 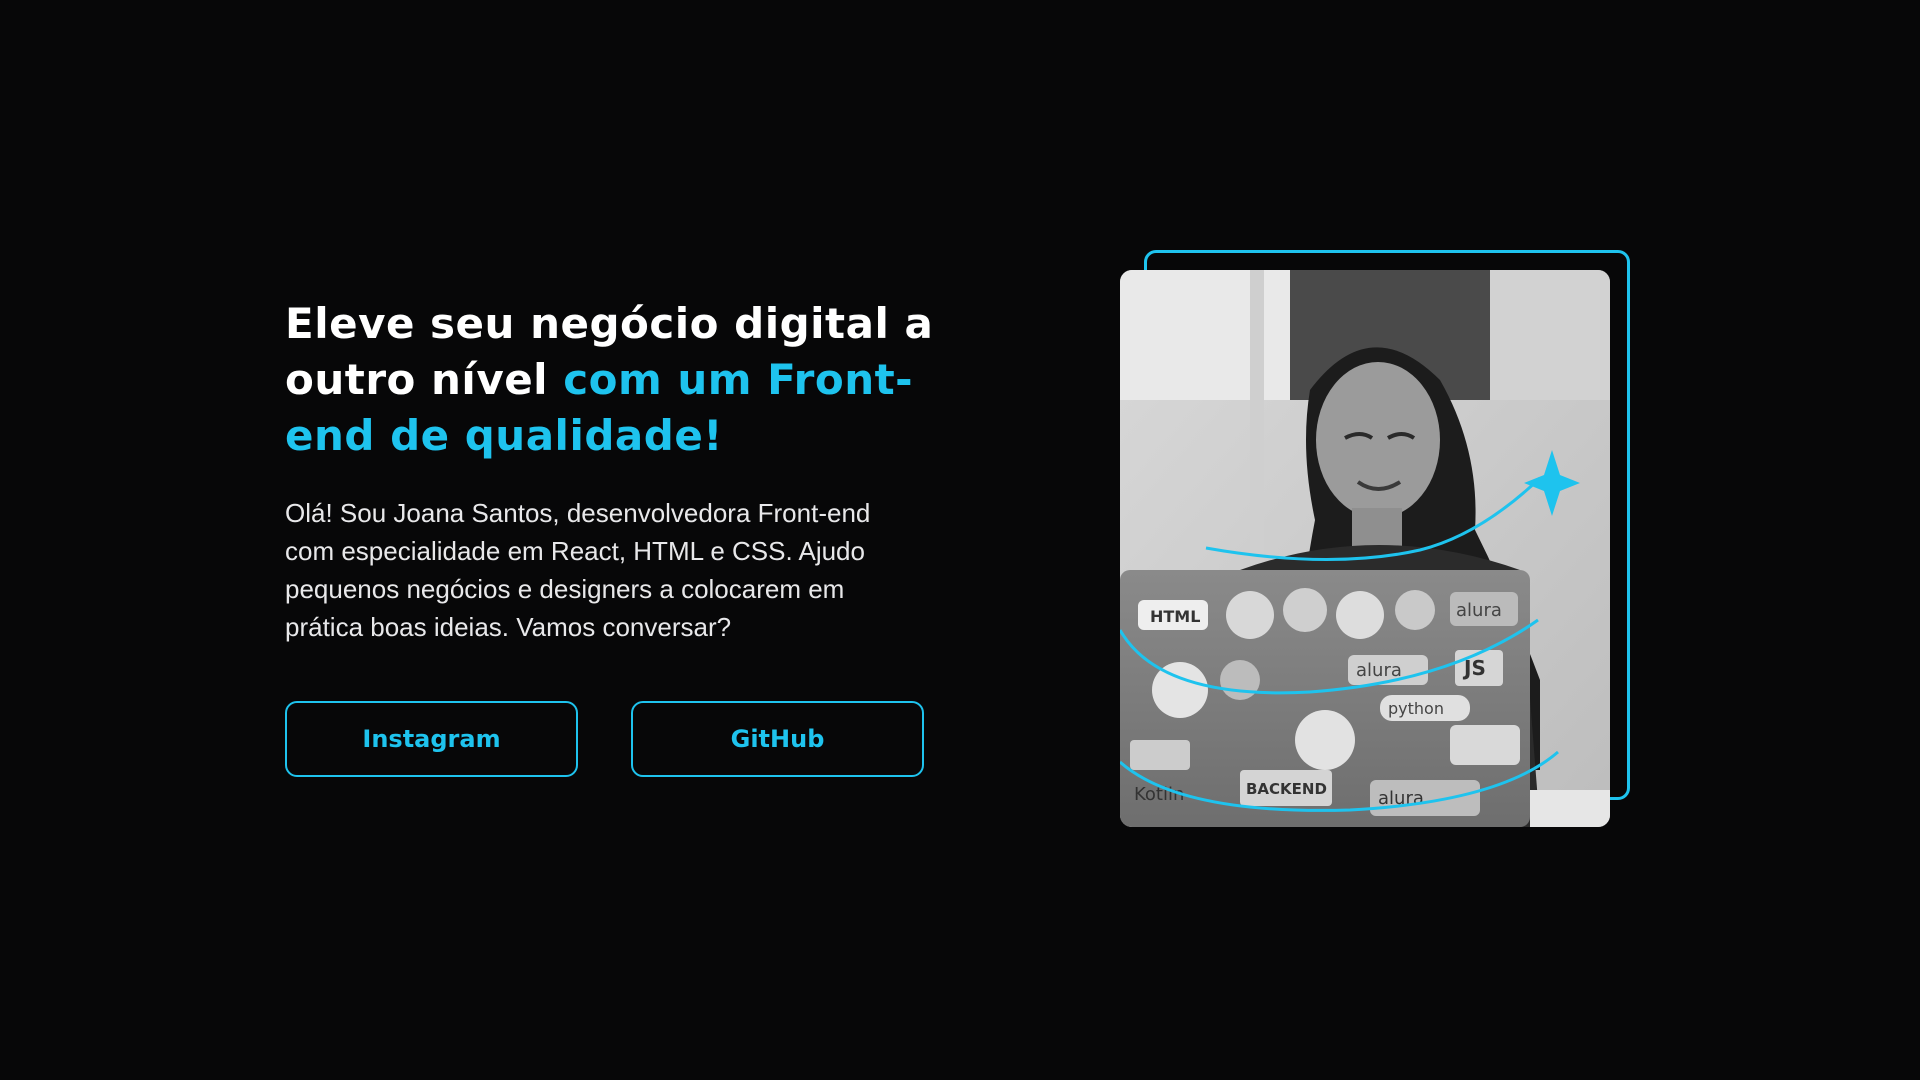 What do you see at coordinates (1379, 670) in the screenshot?
I see `sticker-alura-2: alura` at bounding box center [1379, 670].